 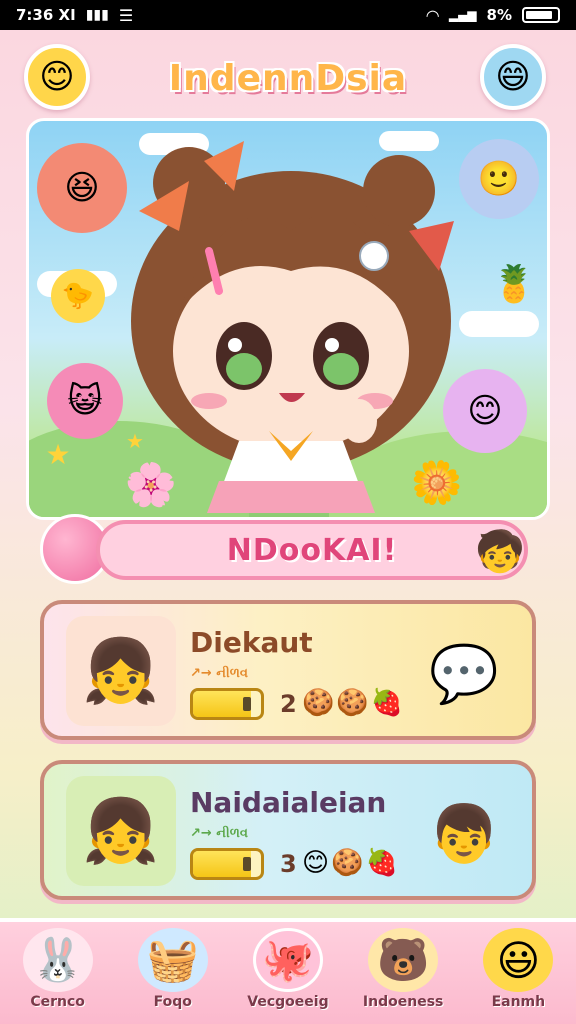 I want to click on smiley-ball-icon: 😊, so click(x=316, y=863).